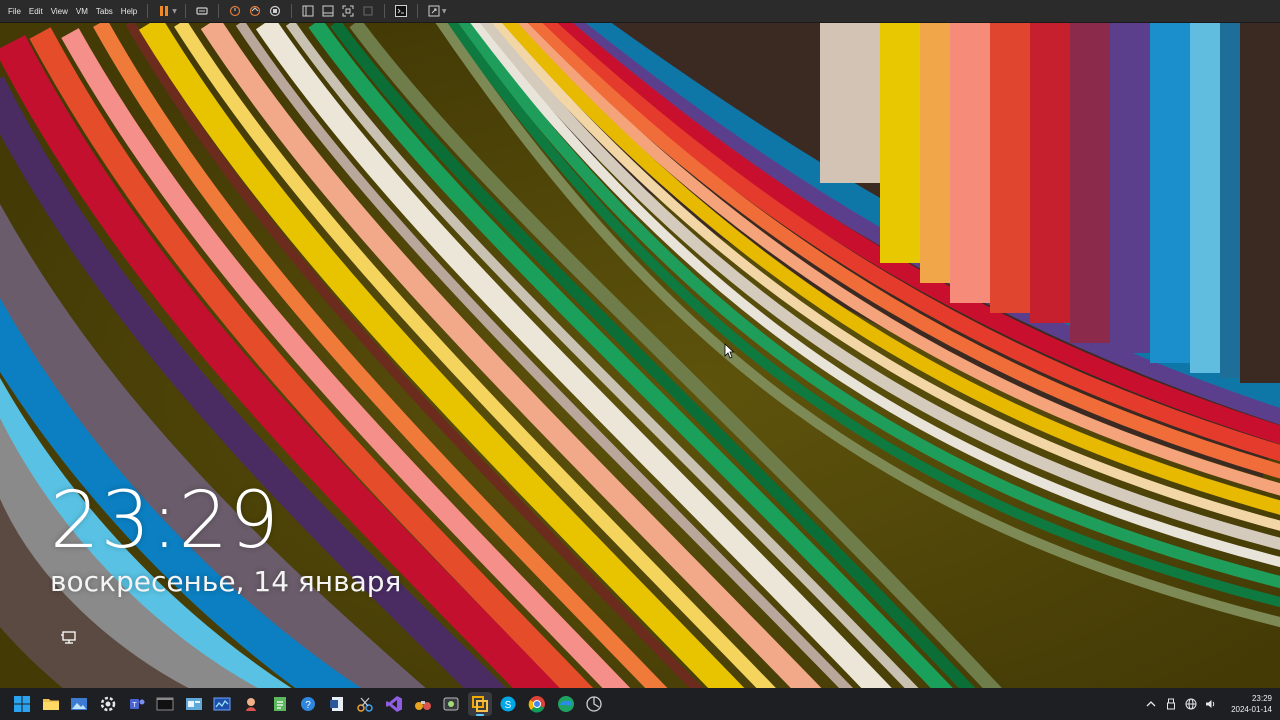 The width and height of the screenshot is (1280, 720). What do you see at coordinates (202, 11) in the screenshot?
I see `send-ctrl-alt-del-icon` at bounding box center [202, 11].